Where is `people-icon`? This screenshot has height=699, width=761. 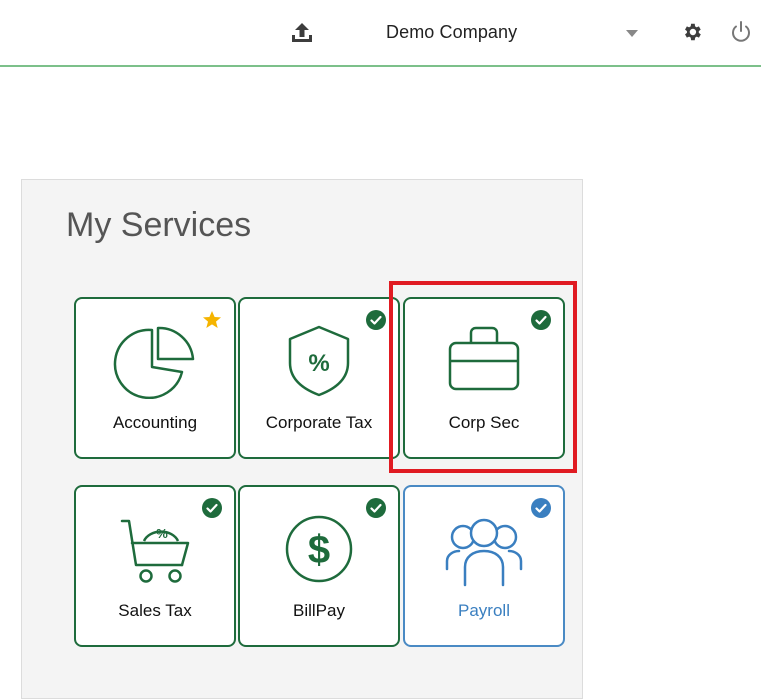 people-icon is located at coordinates (484, 552).